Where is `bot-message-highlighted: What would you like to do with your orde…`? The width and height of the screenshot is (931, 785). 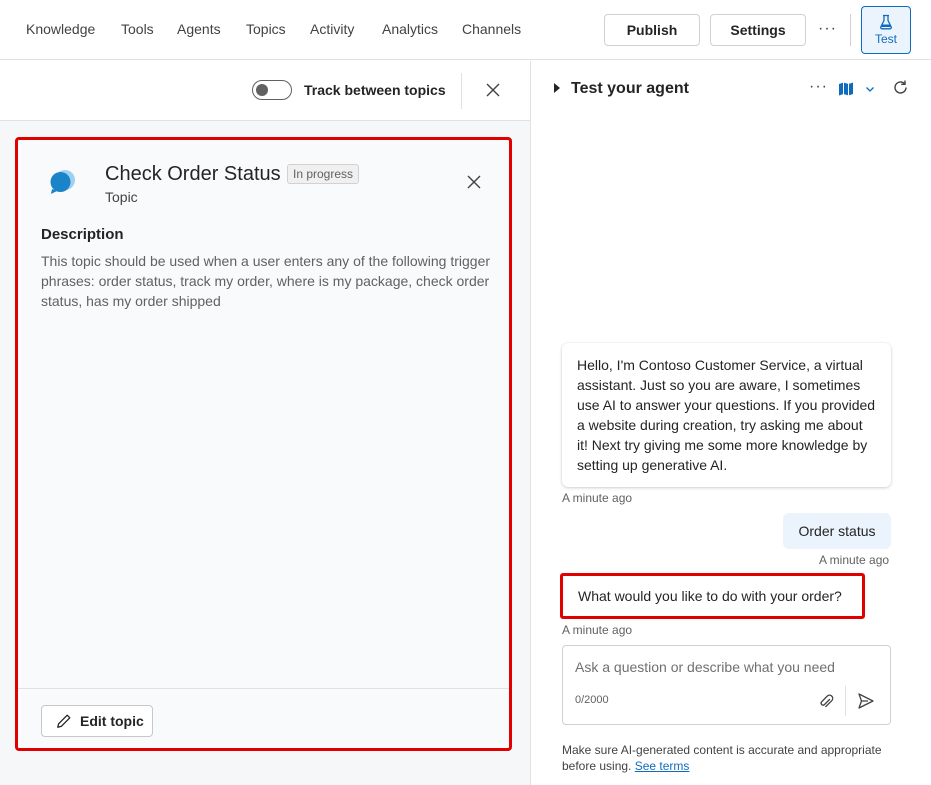 bot-message-highlighted: What would you like to do with your orde… is located at coordinates (712, 596).